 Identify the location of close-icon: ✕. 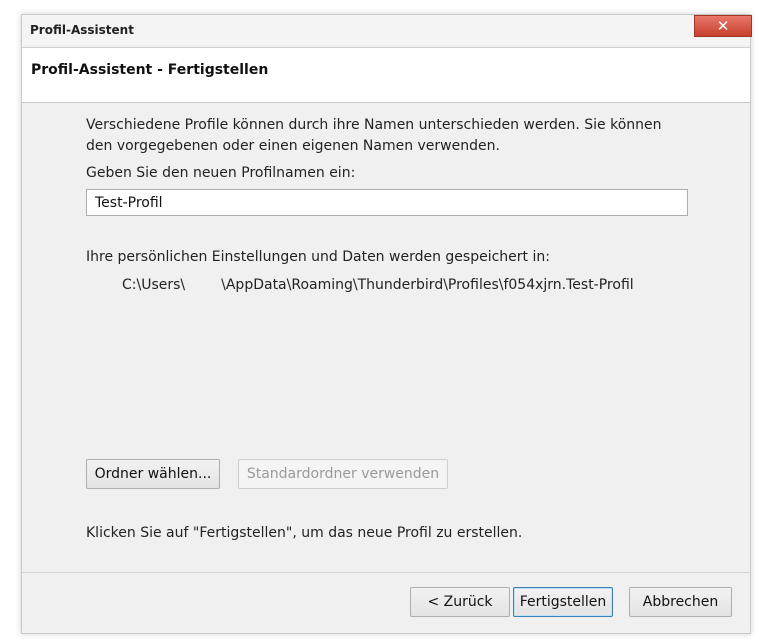
(723, 26).